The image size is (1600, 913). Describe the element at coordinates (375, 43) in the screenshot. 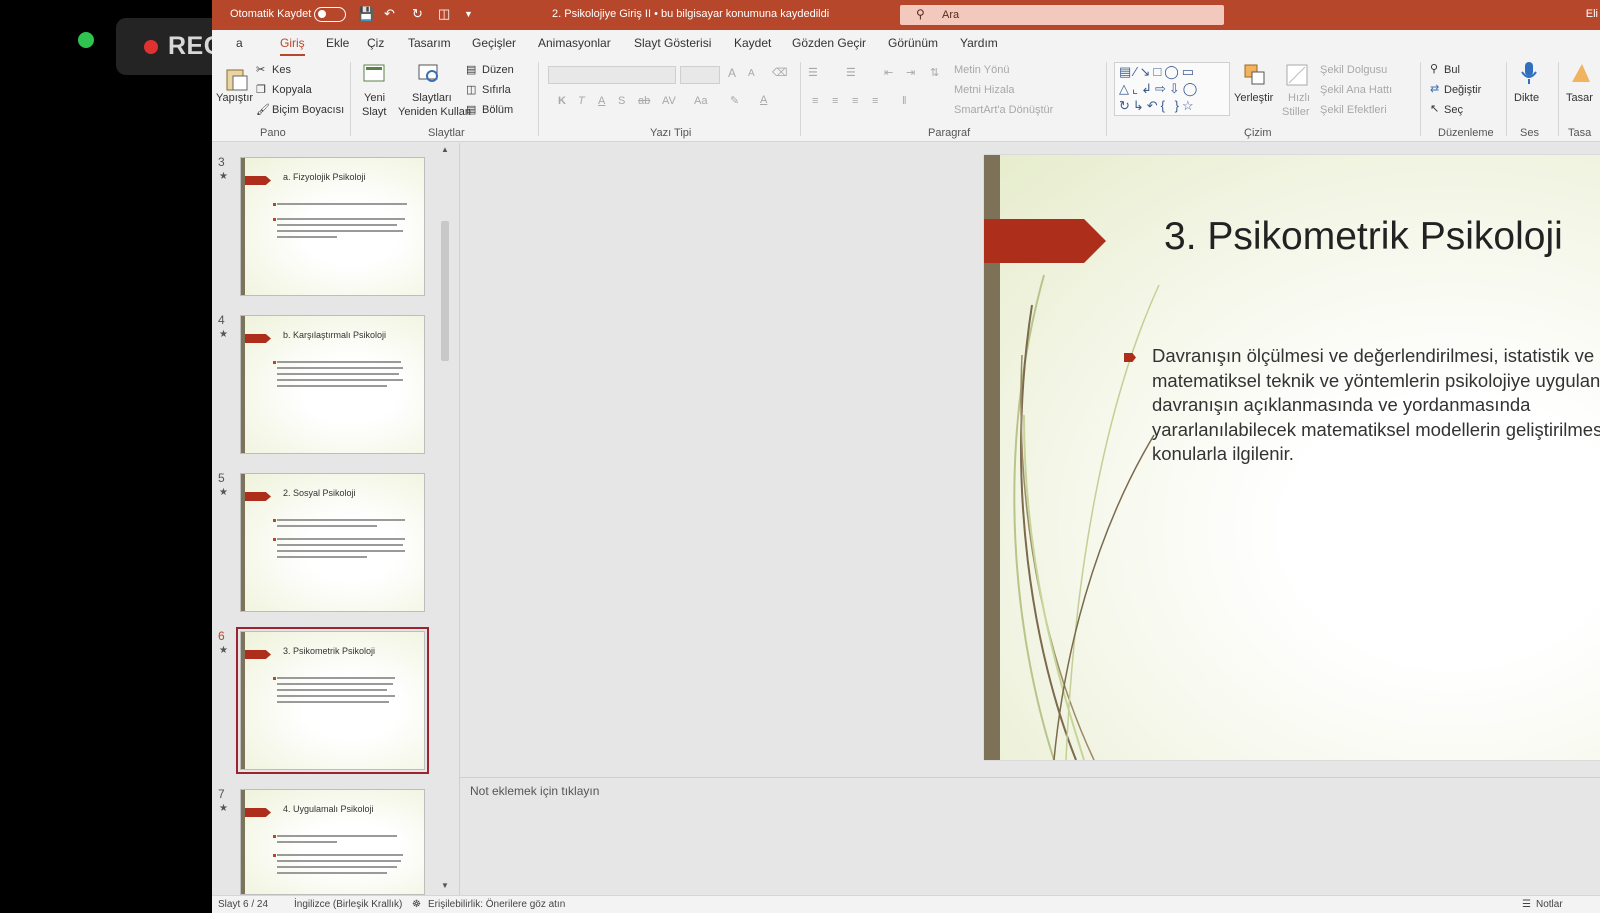

I see `tab-draw: Çiz` at that location.